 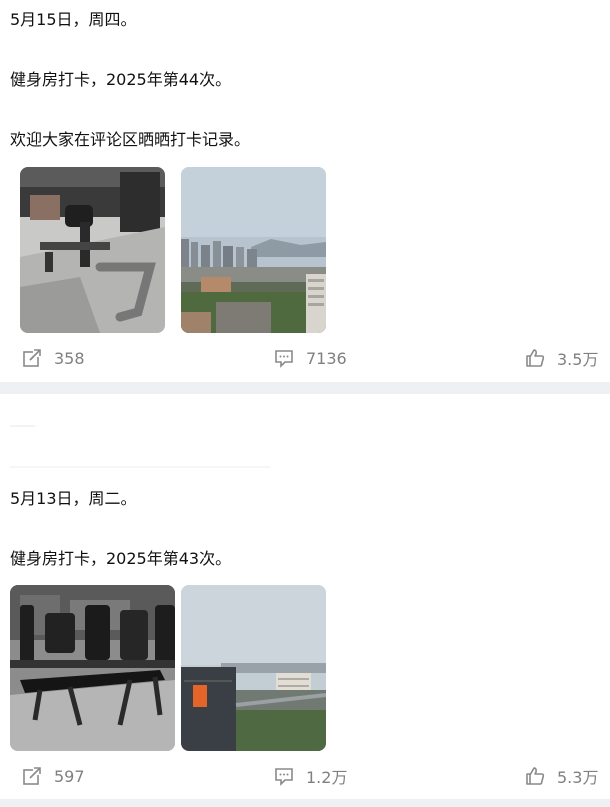 I want to click on post-text-line: 5月15日，周四。, so click(x=73, y=19).